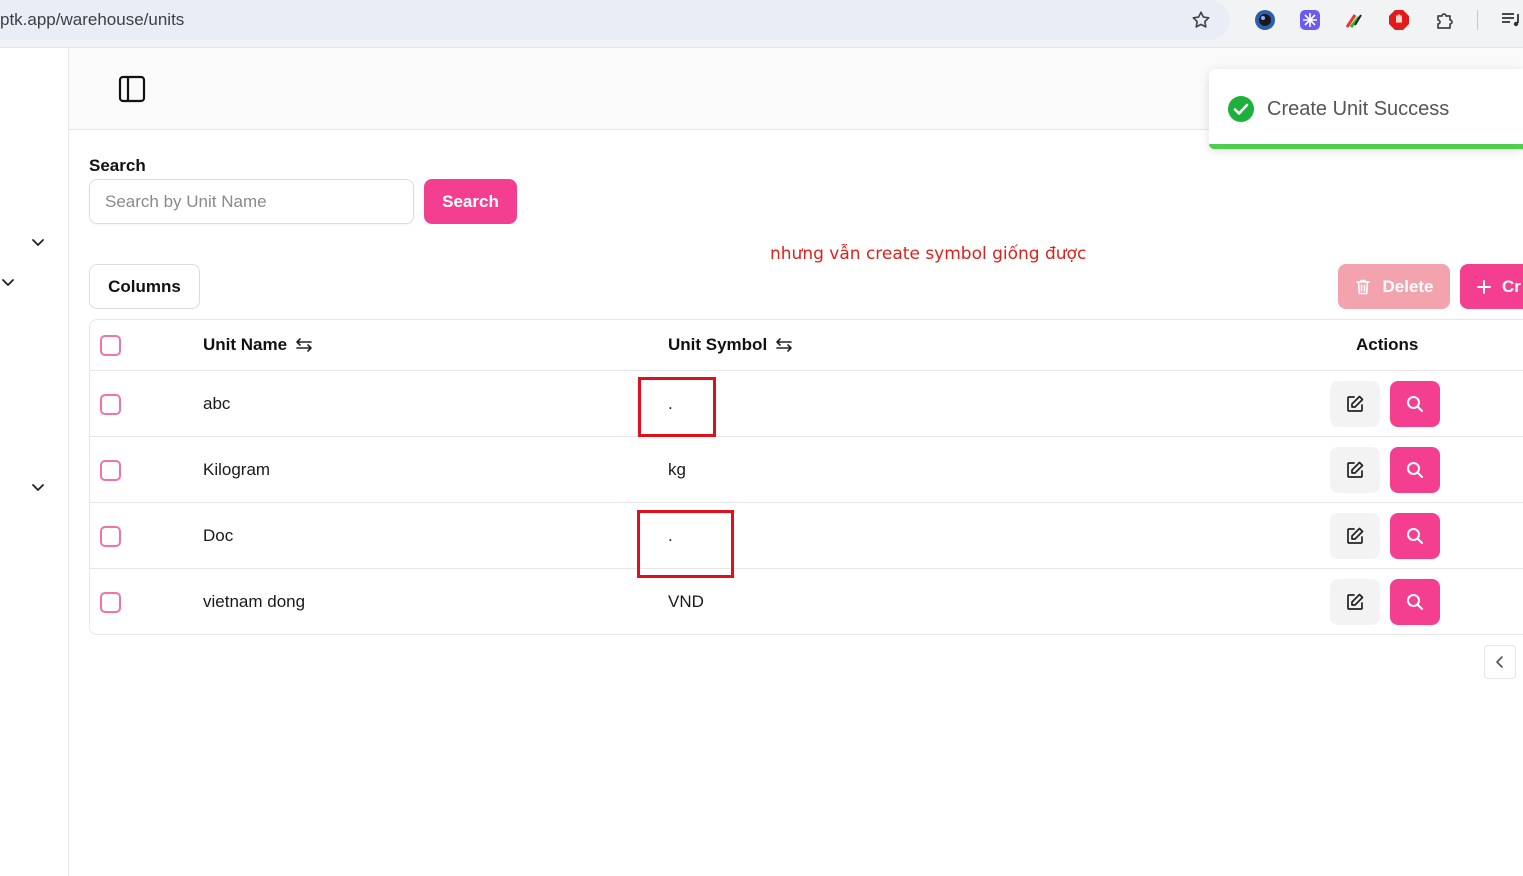 The width and height of the screenshot is (1523, 876). I want to click on check-circle-icon, so click(1241, 109).